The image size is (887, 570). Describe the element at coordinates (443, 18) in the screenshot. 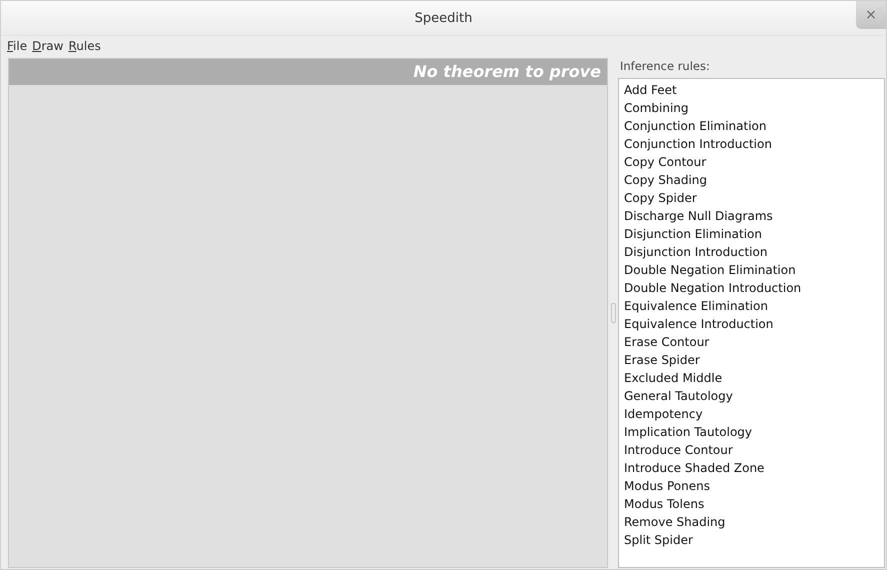

I see `window-title: Speedith` at that location.